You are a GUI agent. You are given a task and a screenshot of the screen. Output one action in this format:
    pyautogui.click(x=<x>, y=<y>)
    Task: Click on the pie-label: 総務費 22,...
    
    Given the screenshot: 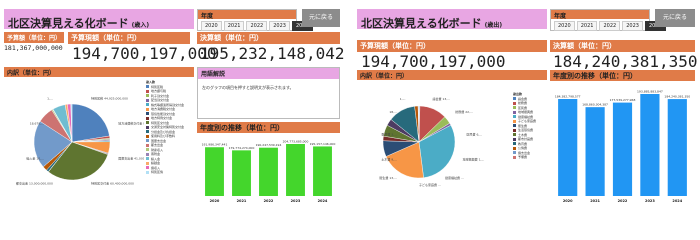 What is the action you would take?
    pyautogui.click(x=464, y=111)
    